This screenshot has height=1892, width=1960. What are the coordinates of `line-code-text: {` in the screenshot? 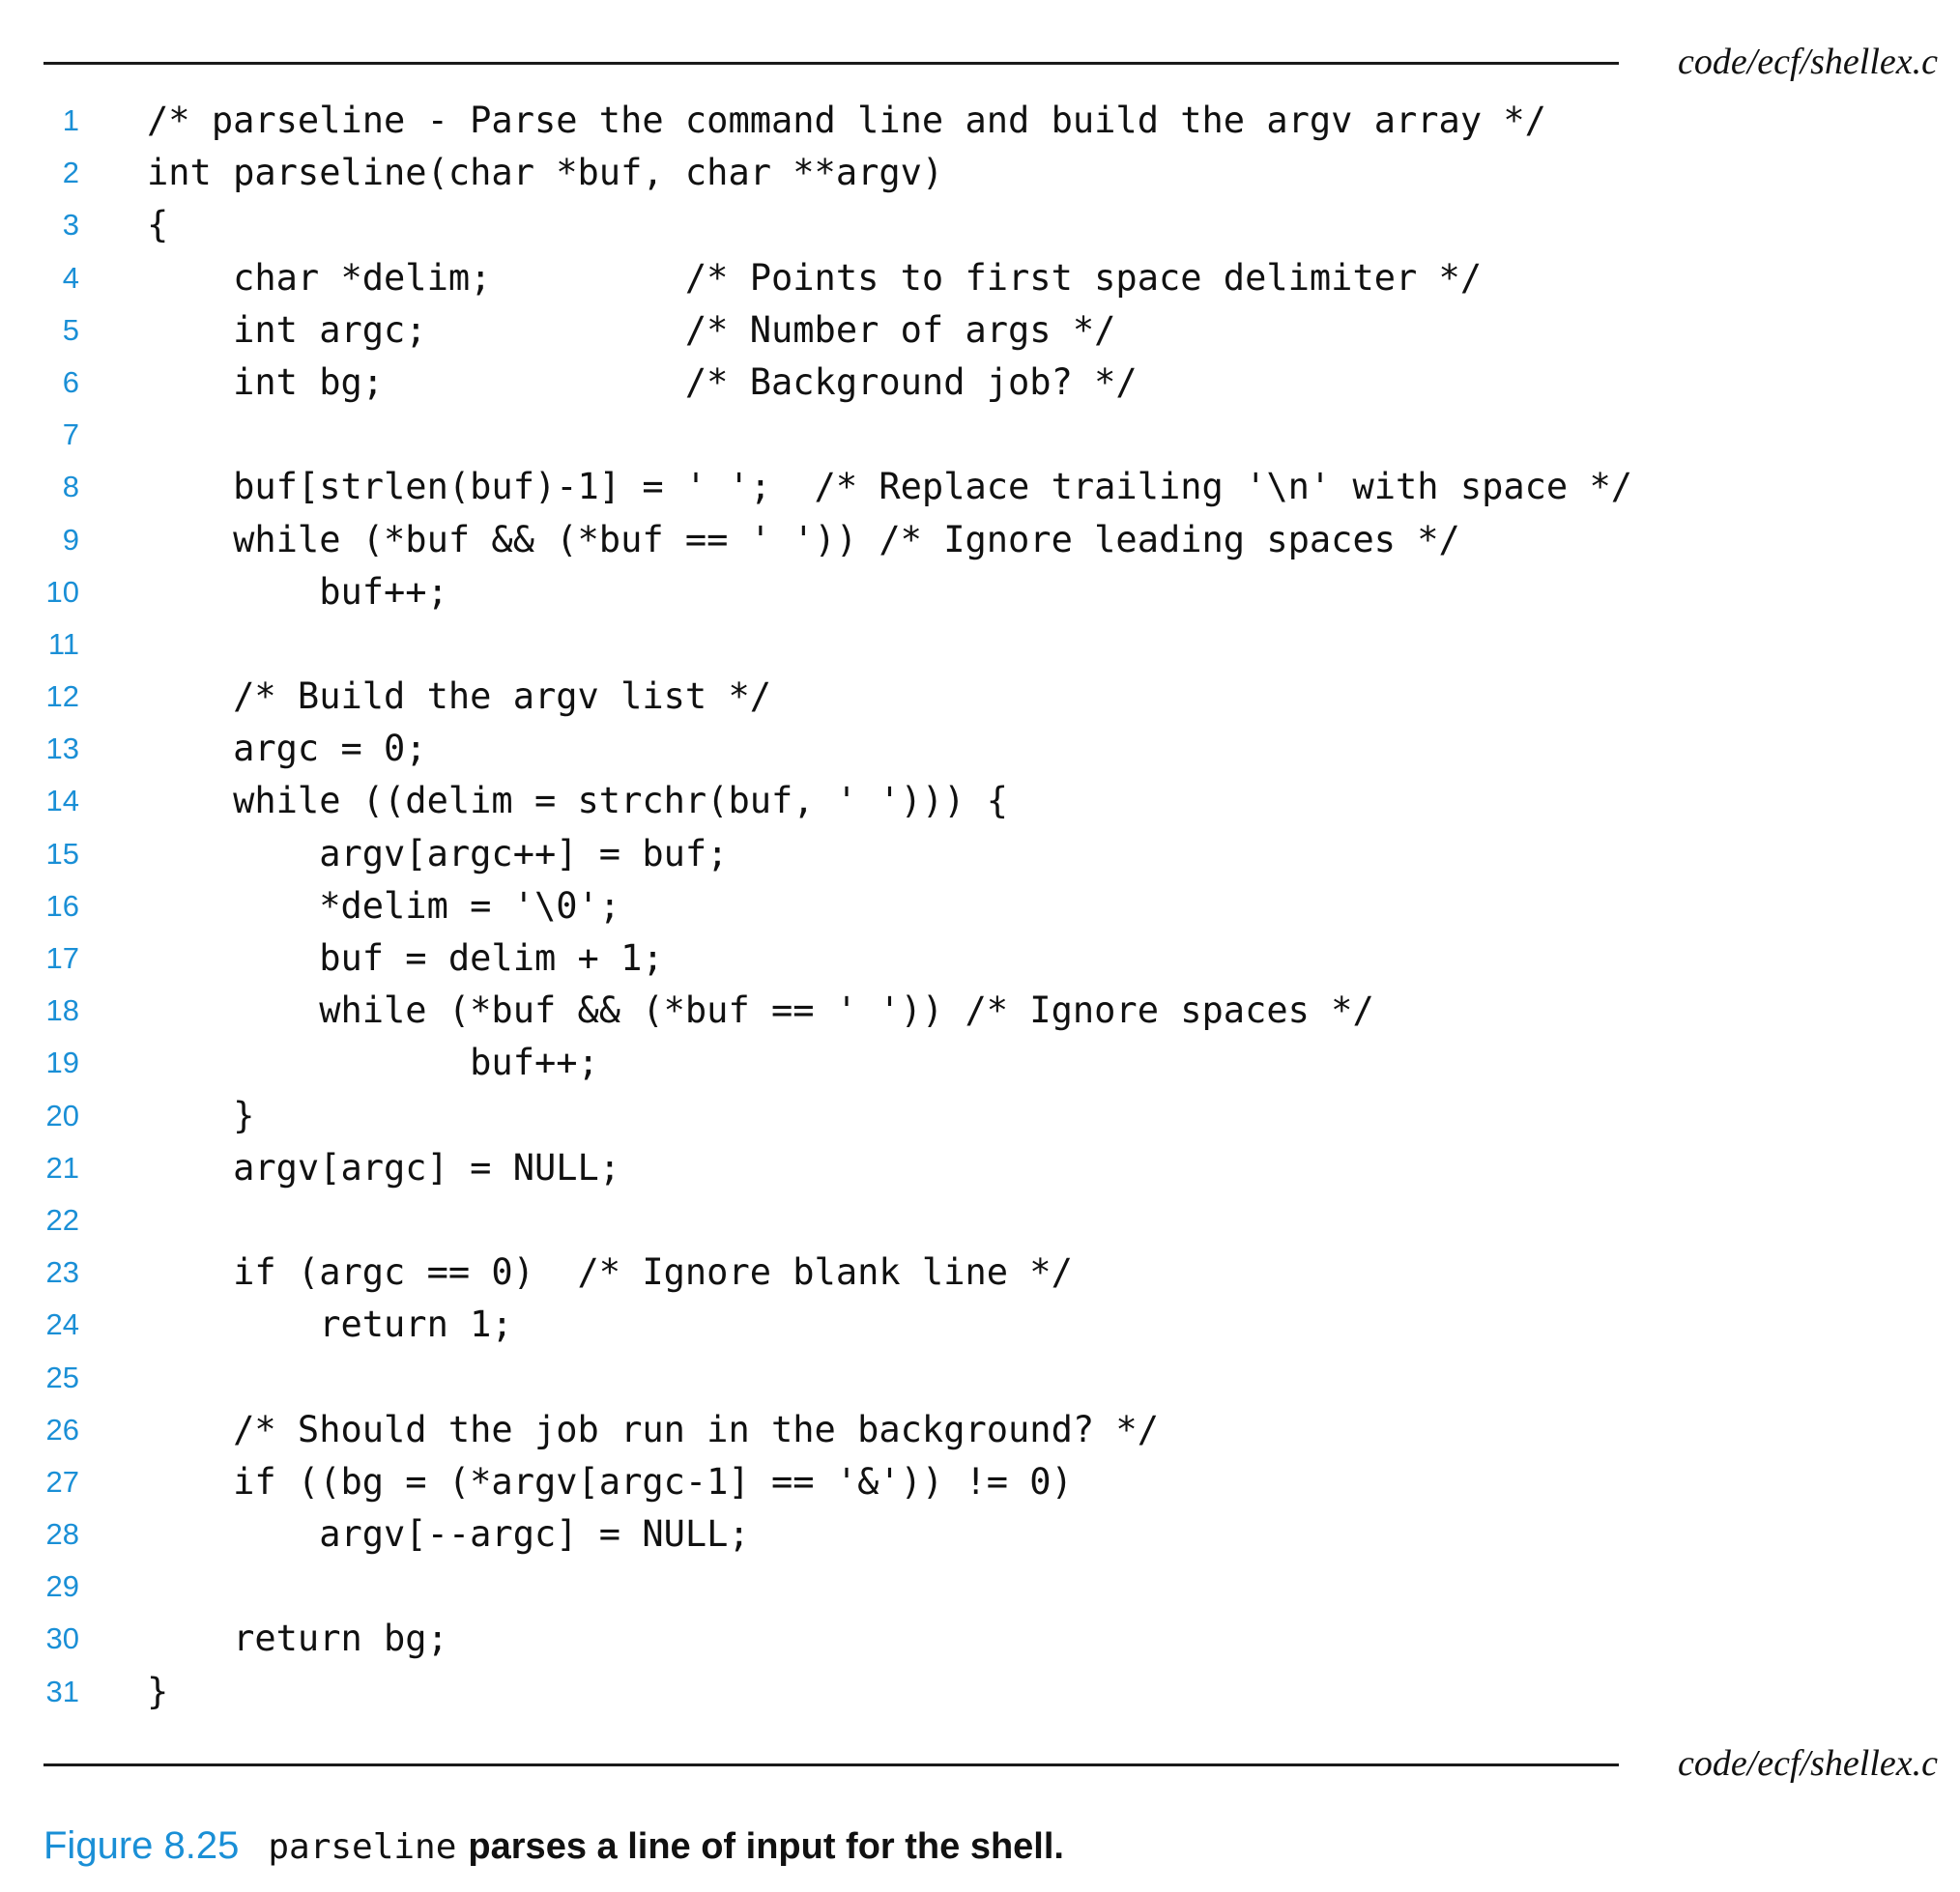 It's located at (158, 225).